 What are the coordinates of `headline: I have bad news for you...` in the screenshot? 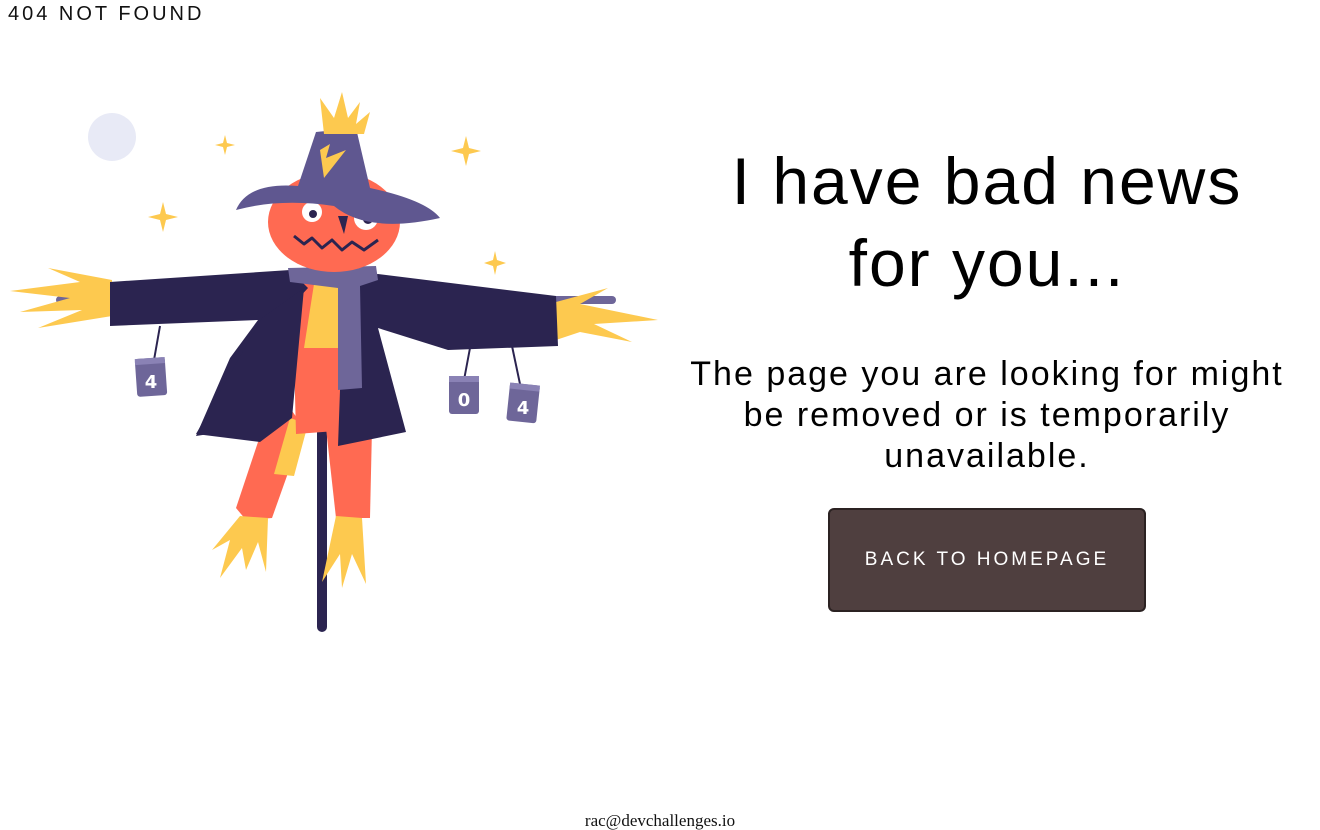 It's located at (987, 222).